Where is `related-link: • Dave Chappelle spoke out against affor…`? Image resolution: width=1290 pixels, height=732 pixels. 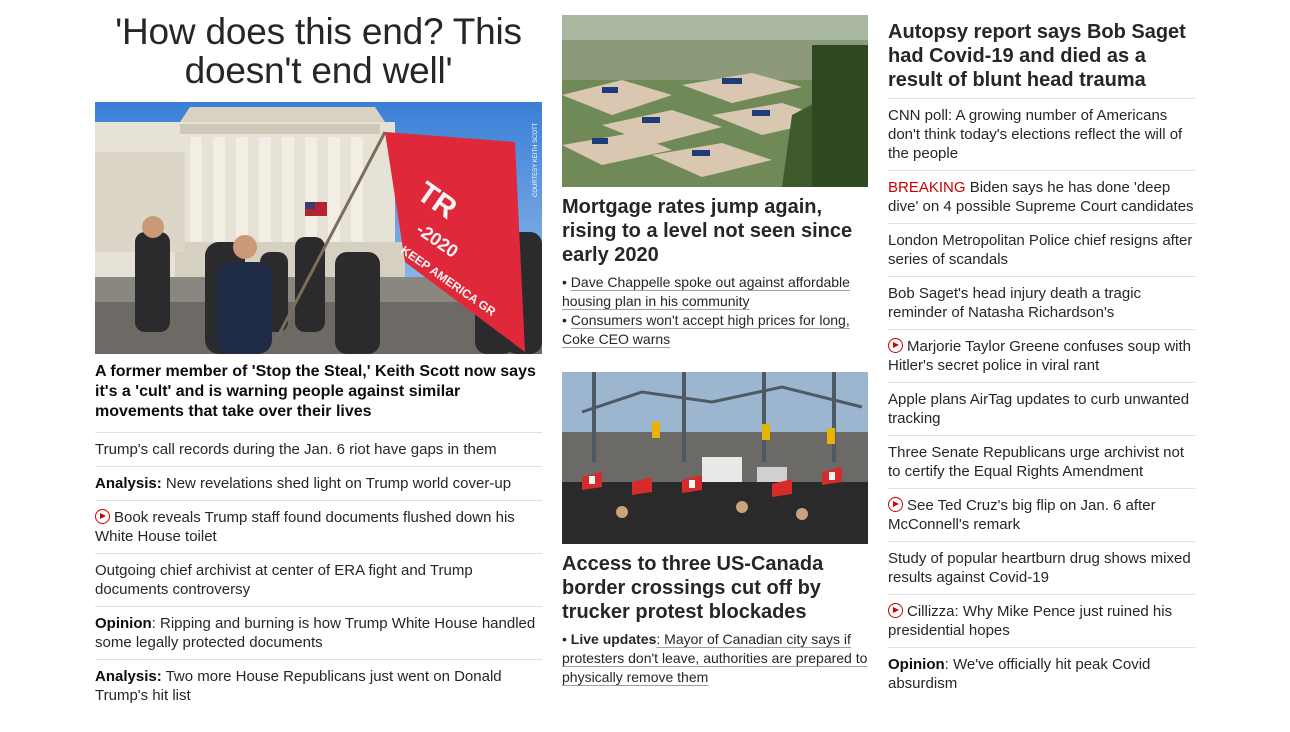
related-link: • Dave Chappelle spoke out against affor… is located at coordinates (715, 292).